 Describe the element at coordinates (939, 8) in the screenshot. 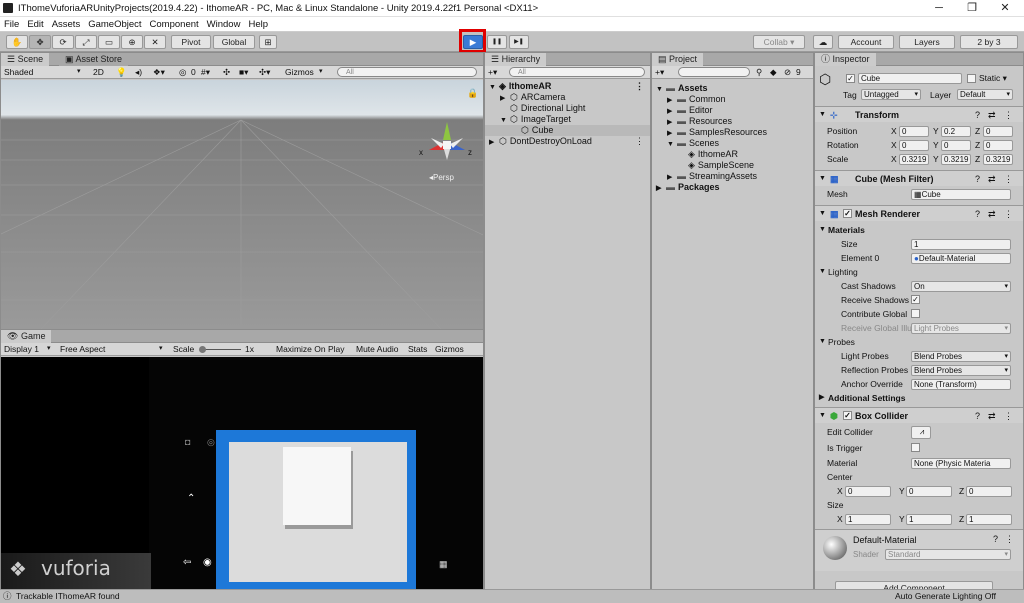

I see `minimize-button: ─` at that location.